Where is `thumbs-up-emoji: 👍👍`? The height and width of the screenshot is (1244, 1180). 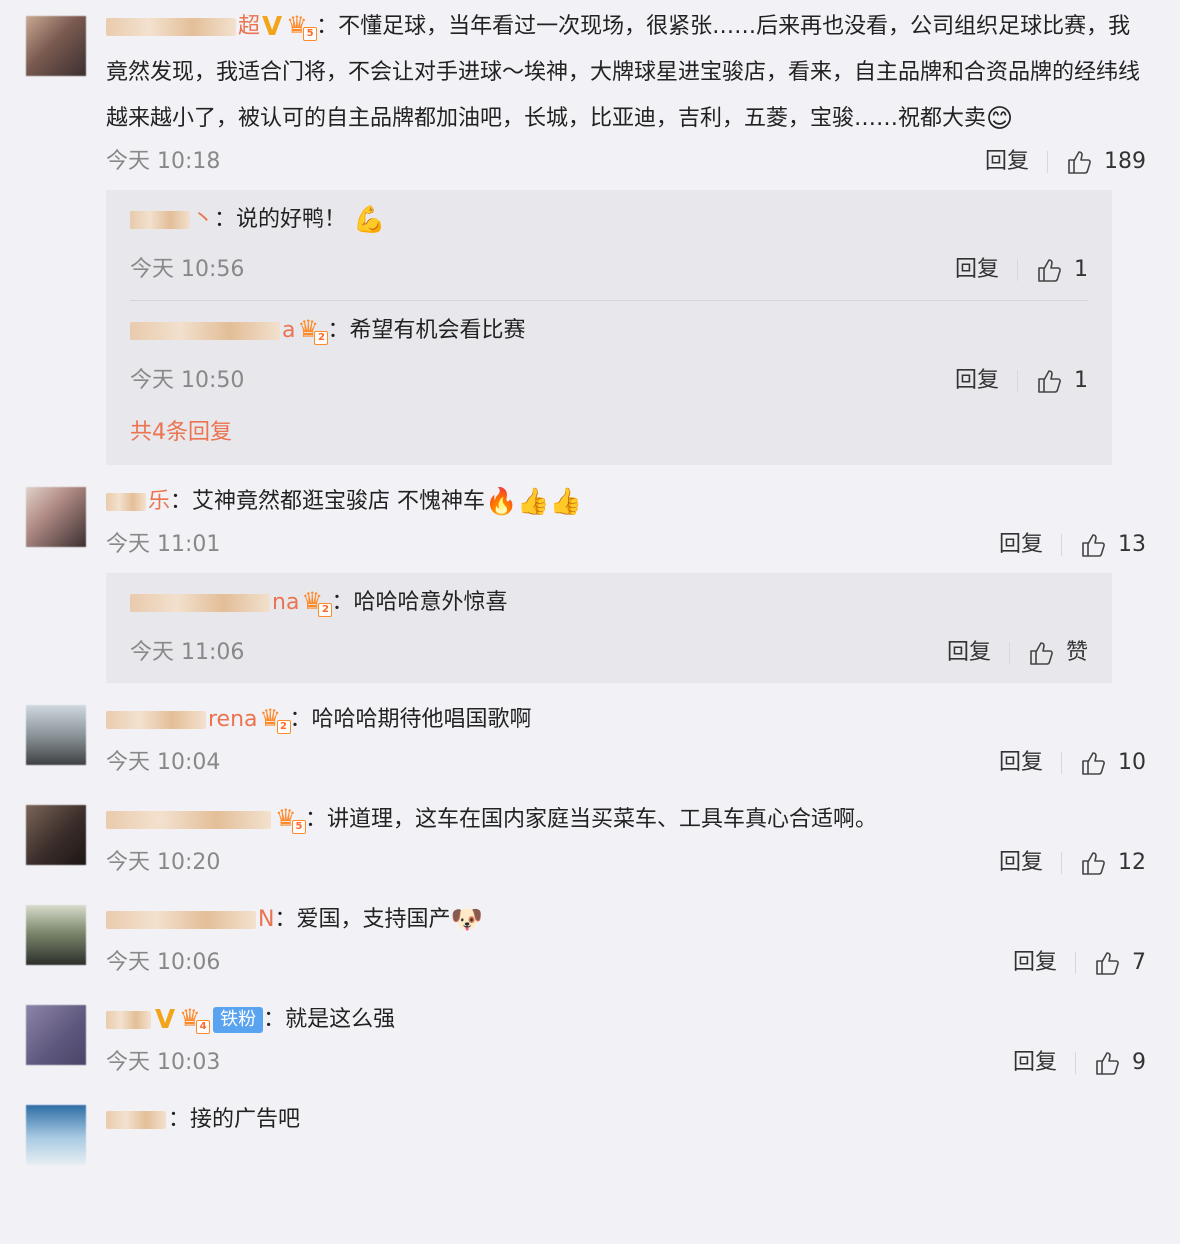
thumbs-up-emoji: 👍👍 is located at coordinates (550, 502).